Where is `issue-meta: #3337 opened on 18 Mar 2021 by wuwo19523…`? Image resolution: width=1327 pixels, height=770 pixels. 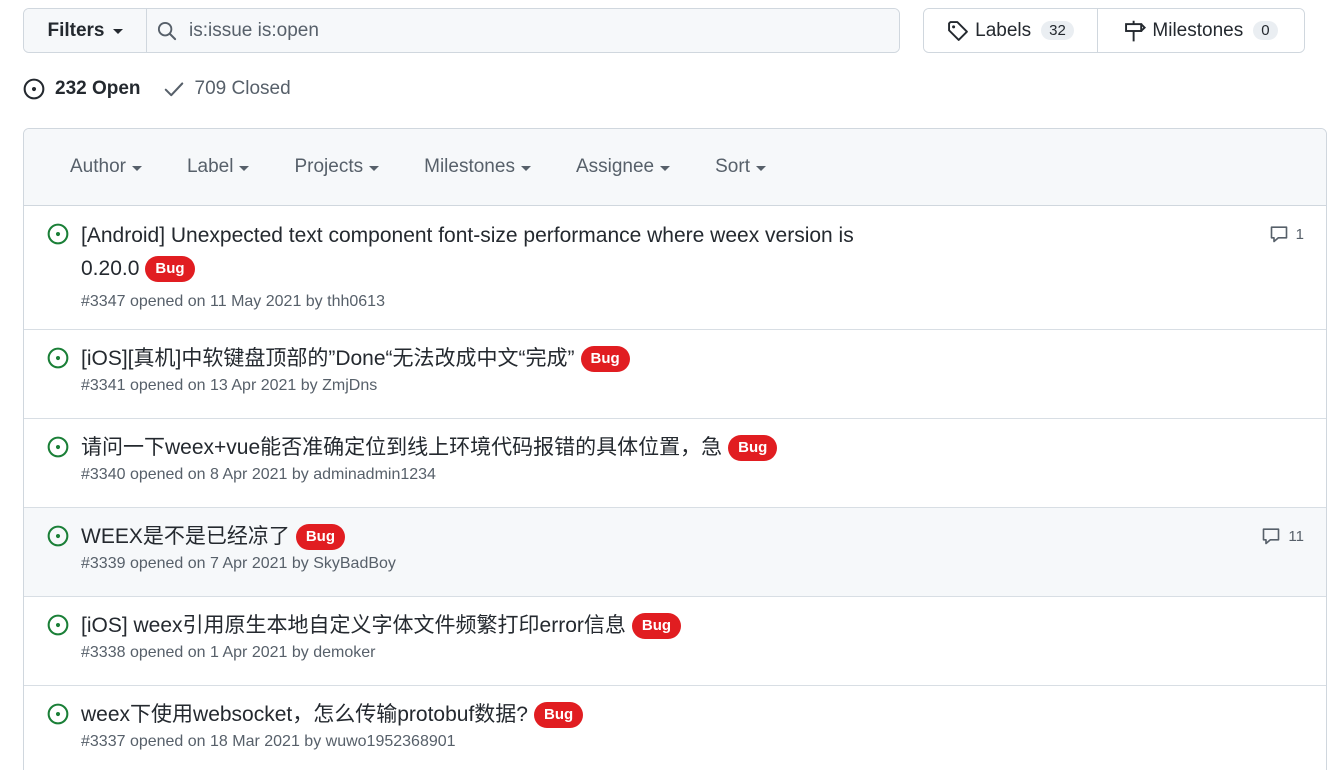
issue-meta: #3337 opened on 18 Mar 2021 by wuwo19523… is located at coordinates (268, 741).